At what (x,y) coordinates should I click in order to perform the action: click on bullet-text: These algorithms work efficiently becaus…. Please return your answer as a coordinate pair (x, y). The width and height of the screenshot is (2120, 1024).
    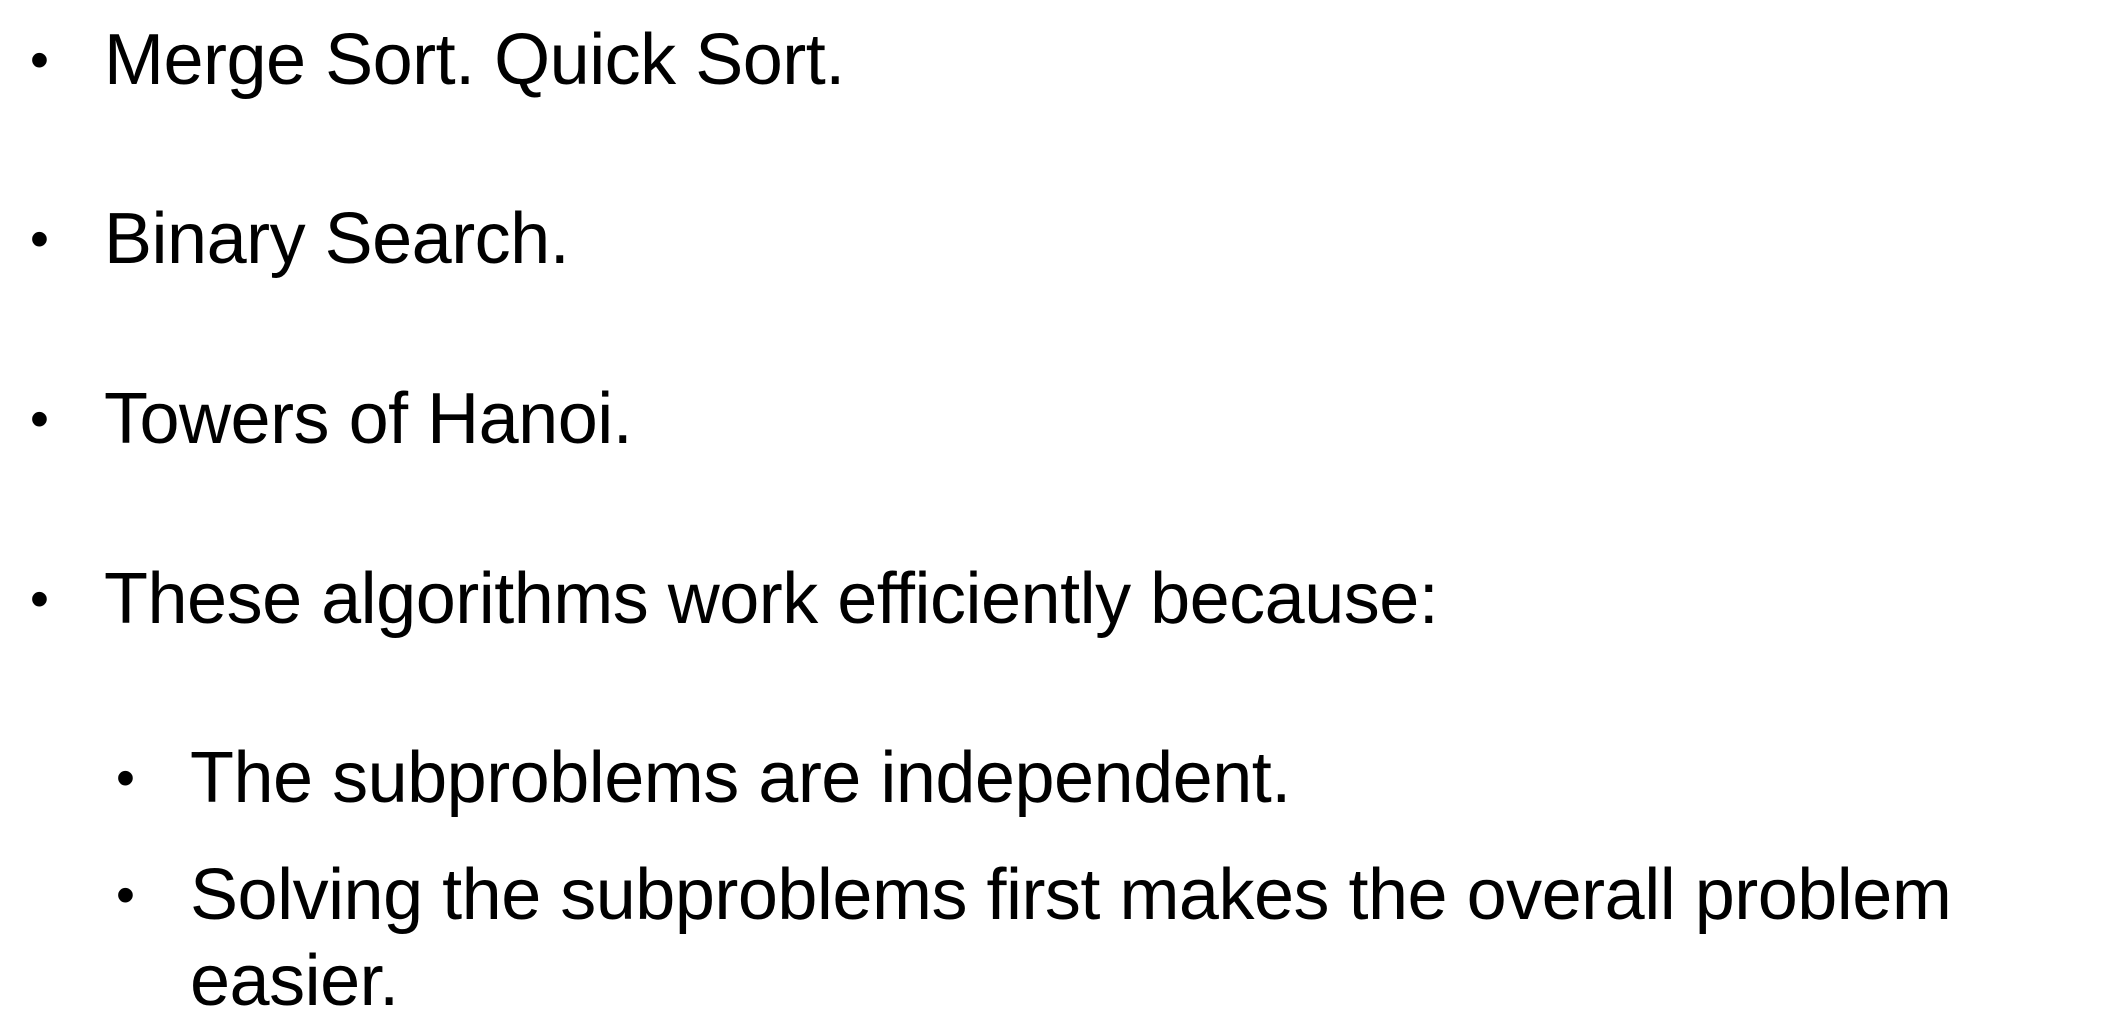
    Looking at the image, I should click on (771, 599).